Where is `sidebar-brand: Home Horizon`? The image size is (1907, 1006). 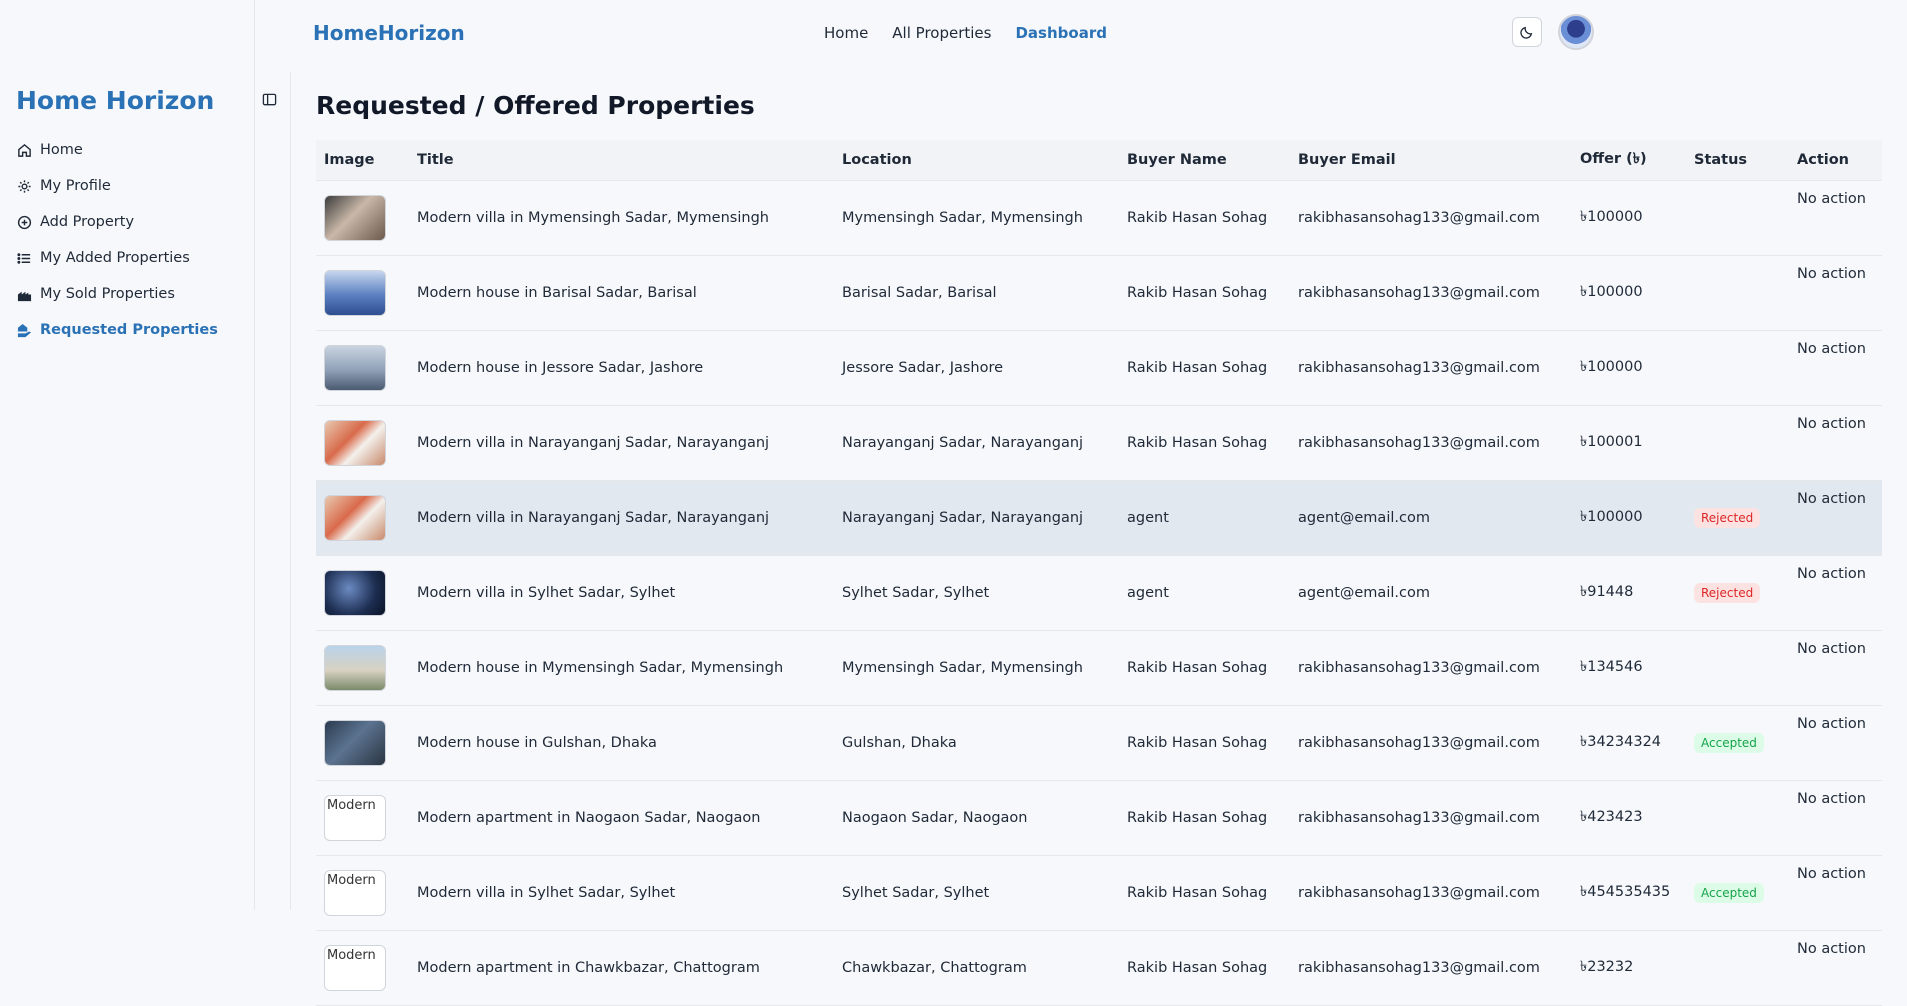
sidebar-brand: Home Horizon is located at coordinates (115, 100).